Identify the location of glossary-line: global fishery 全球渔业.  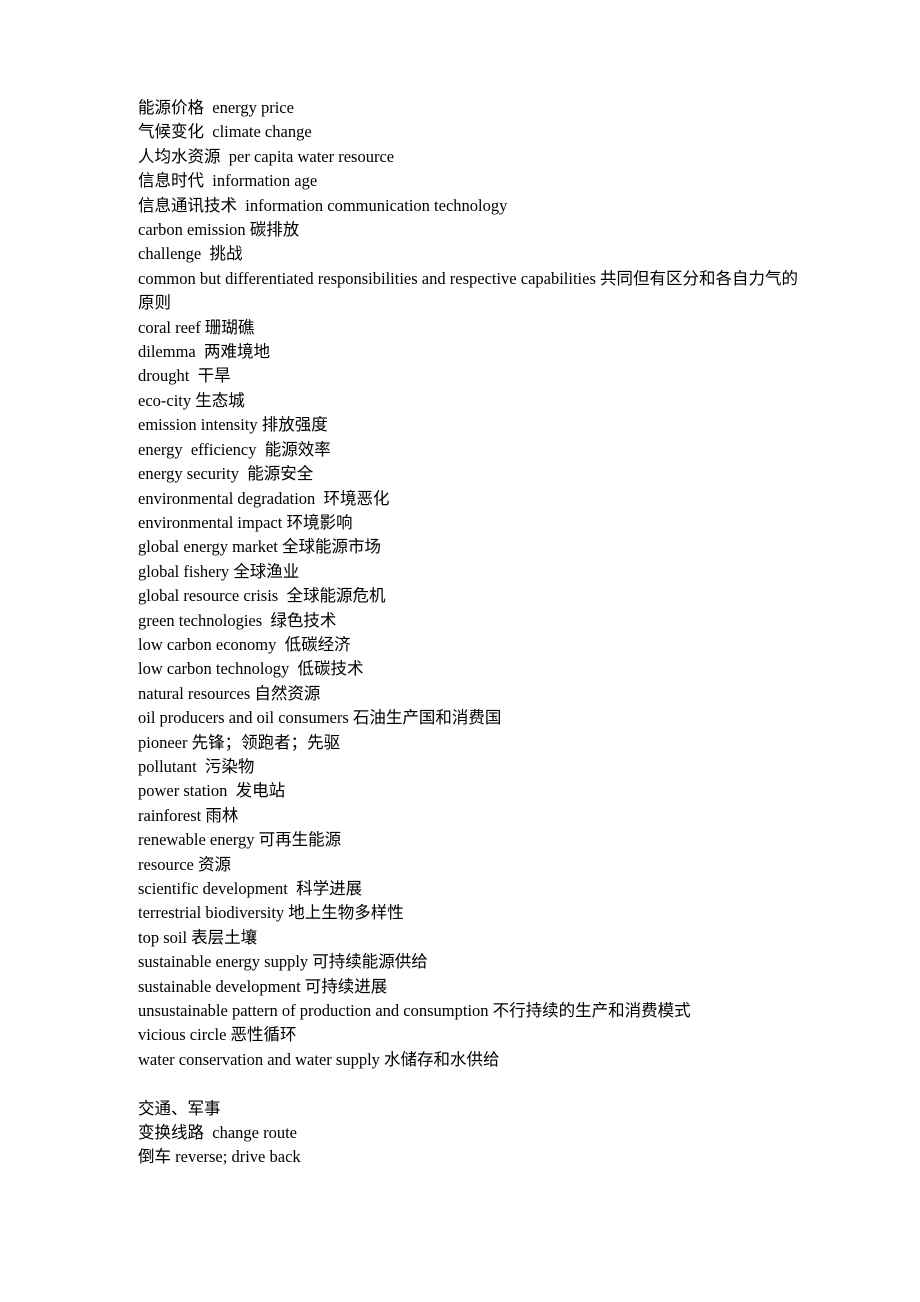
(219, 571).